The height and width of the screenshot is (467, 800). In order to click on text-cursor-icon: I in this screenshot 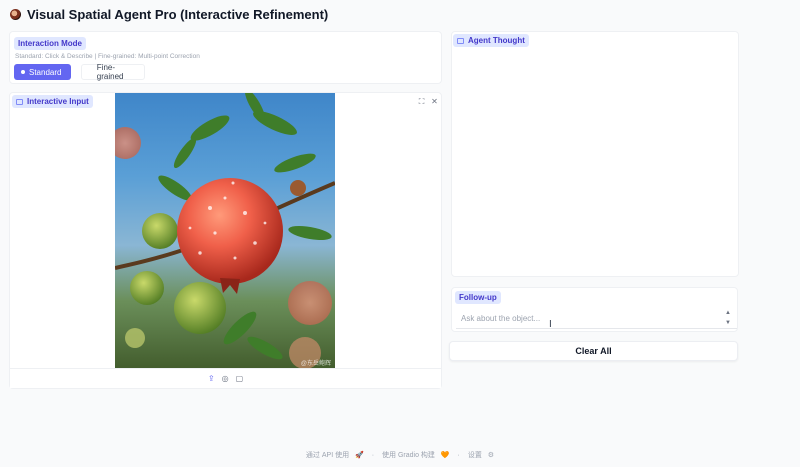, I will do `click(550, 324)`.